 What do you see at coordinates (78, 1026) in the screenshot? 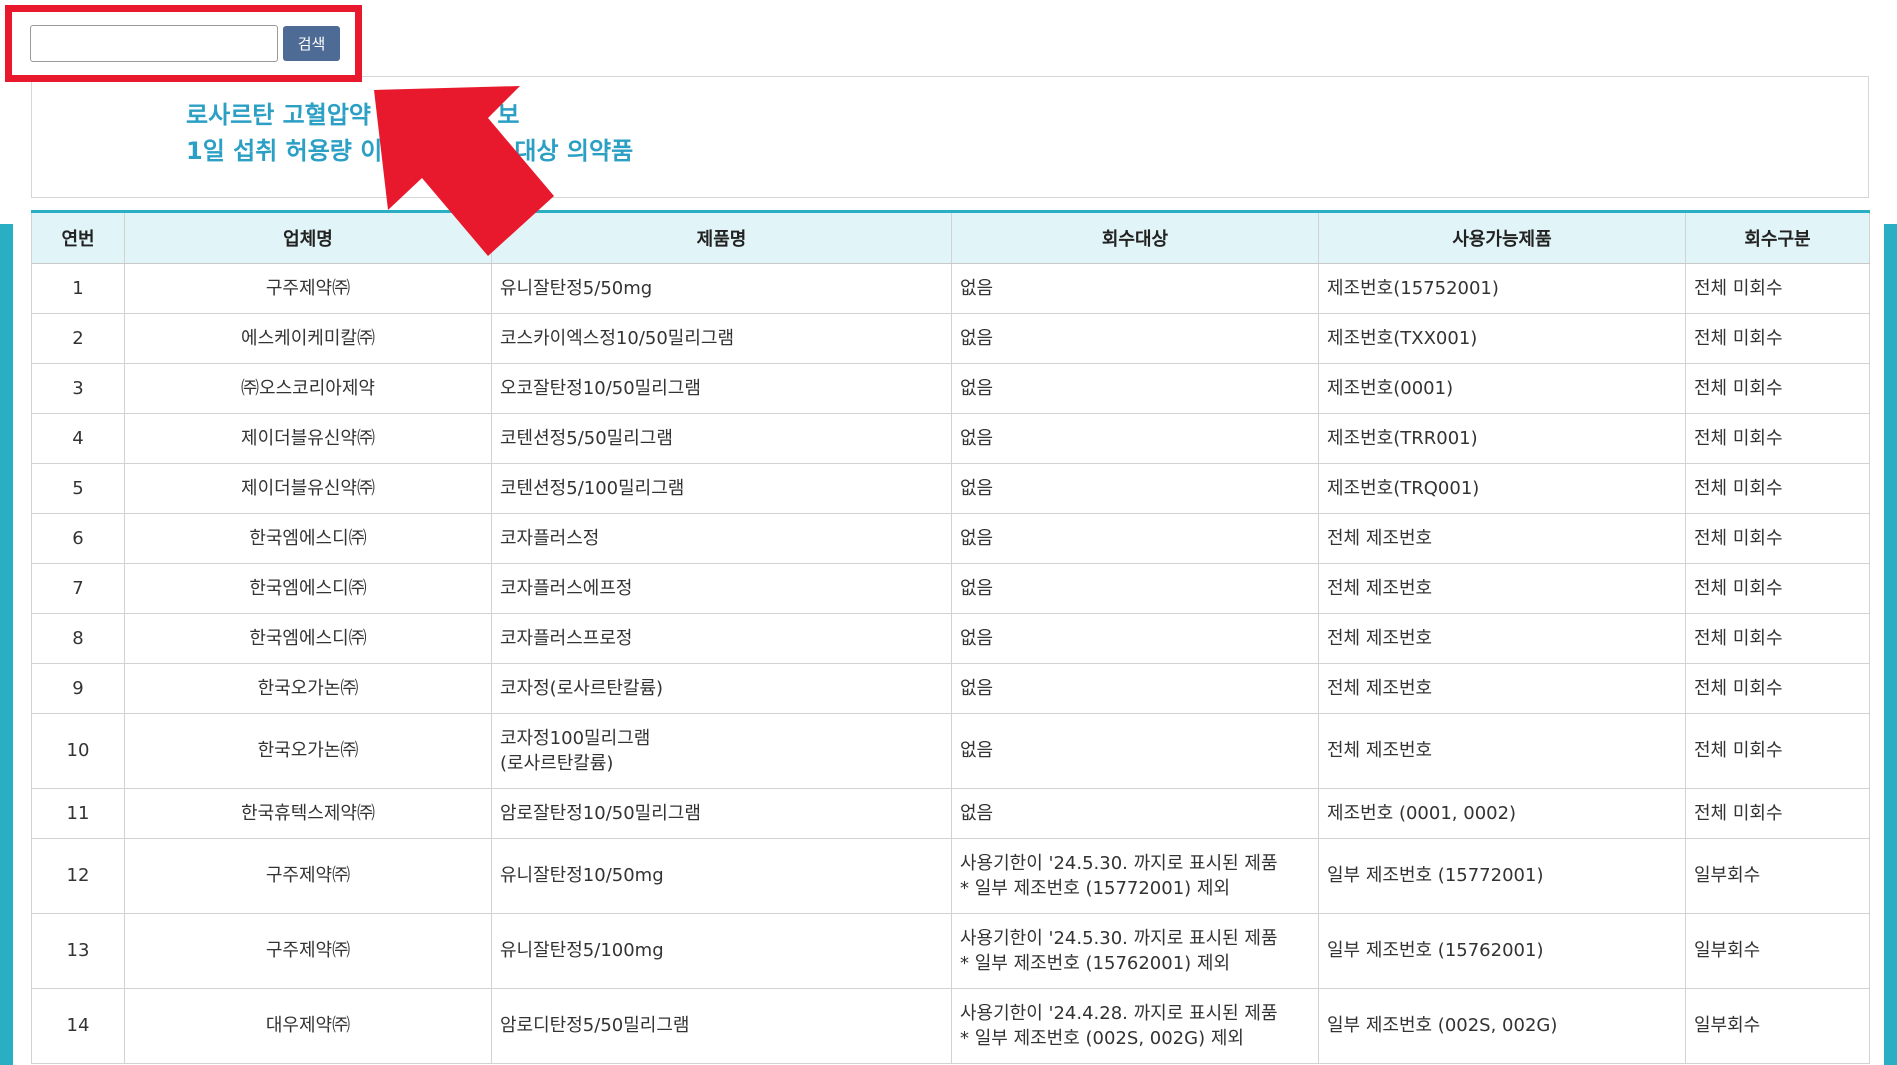
I see `cell-no: 14` at bounding box center [78, 1026].